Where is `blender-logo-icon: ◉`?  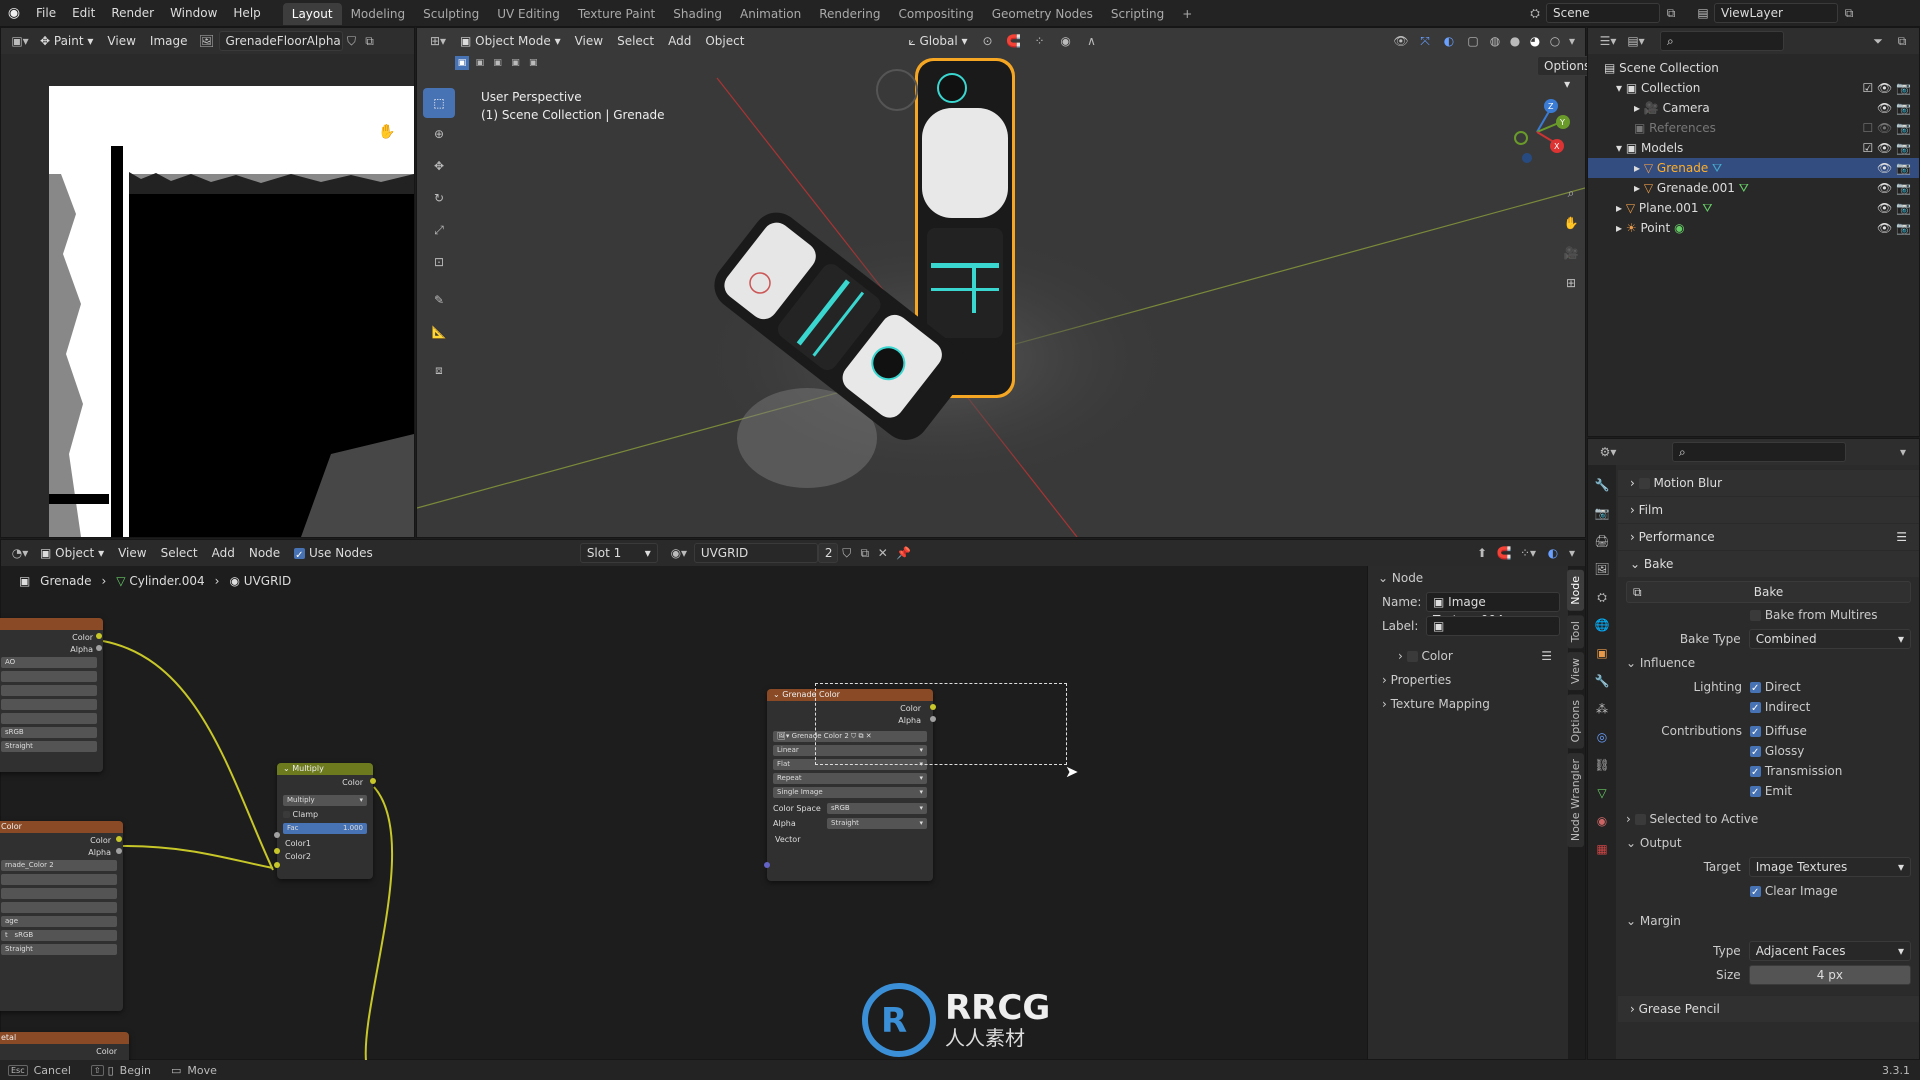 blender-logo-icon: ◉ is located at coordinates (14, 13).